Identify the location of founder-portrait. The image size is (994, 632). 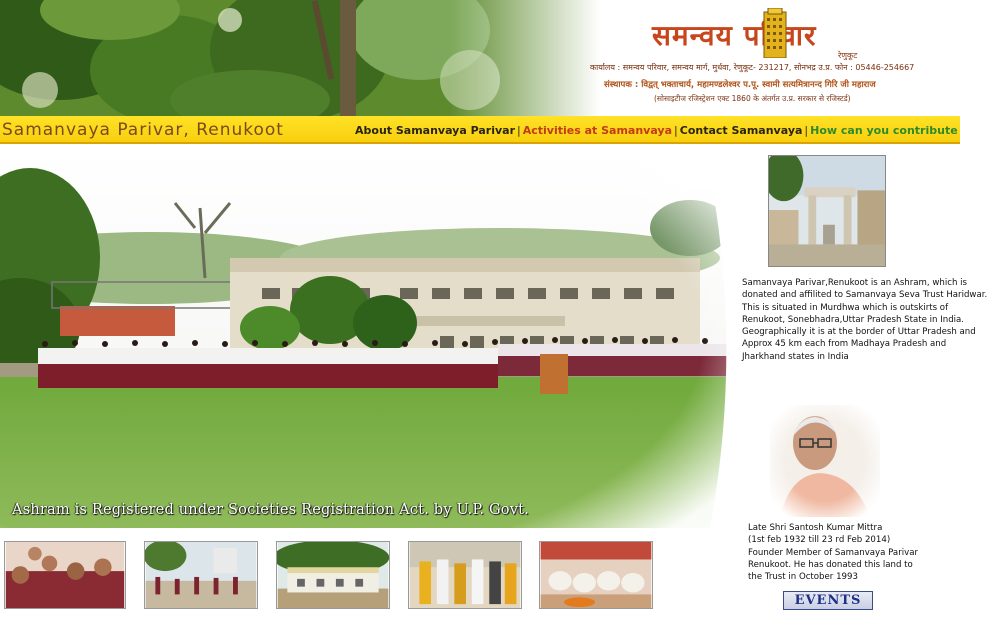
(825, 461).